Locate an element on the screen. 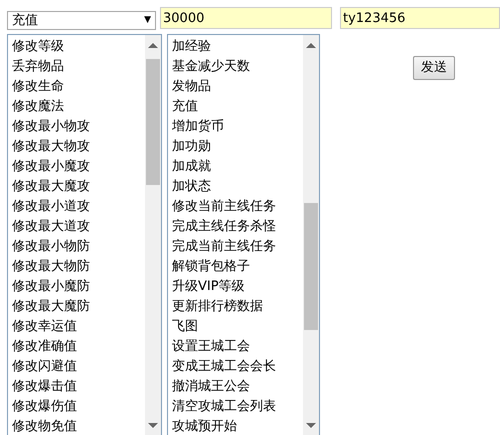  list-option: 升级VIP等级 is located at coordinates (235, 287).